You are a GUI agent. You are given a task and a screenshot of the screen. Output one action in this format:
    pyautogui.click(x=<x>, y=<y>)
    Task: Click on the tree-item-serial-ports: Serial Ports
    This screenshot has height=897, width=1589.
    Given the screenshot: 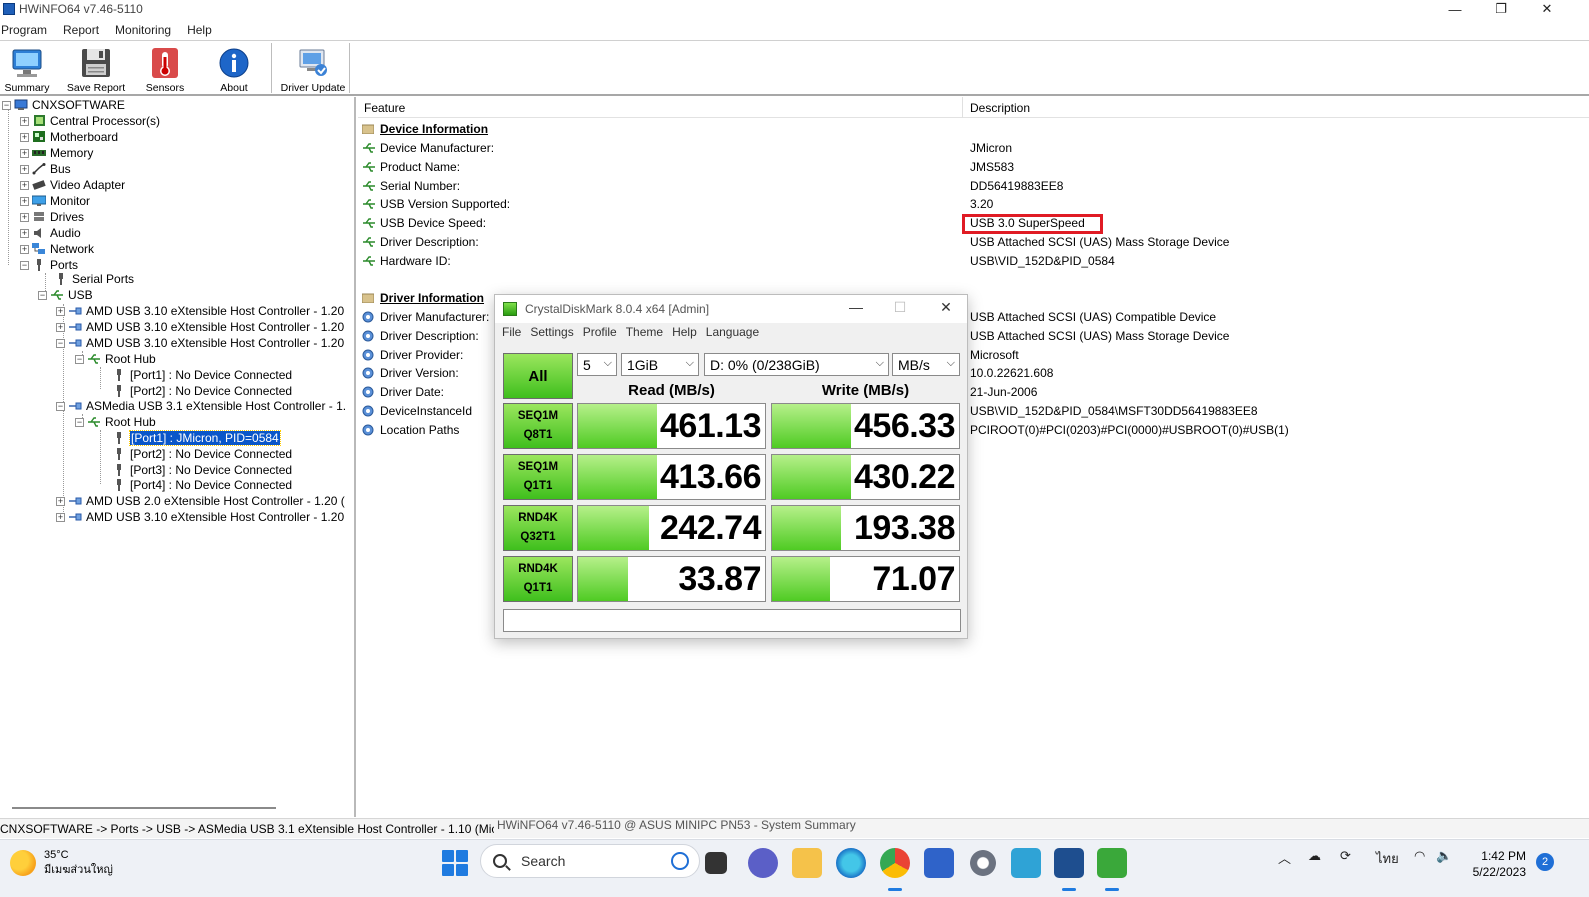 What is the action you would take?
    pyautogui.click(x=94, y=279)
    